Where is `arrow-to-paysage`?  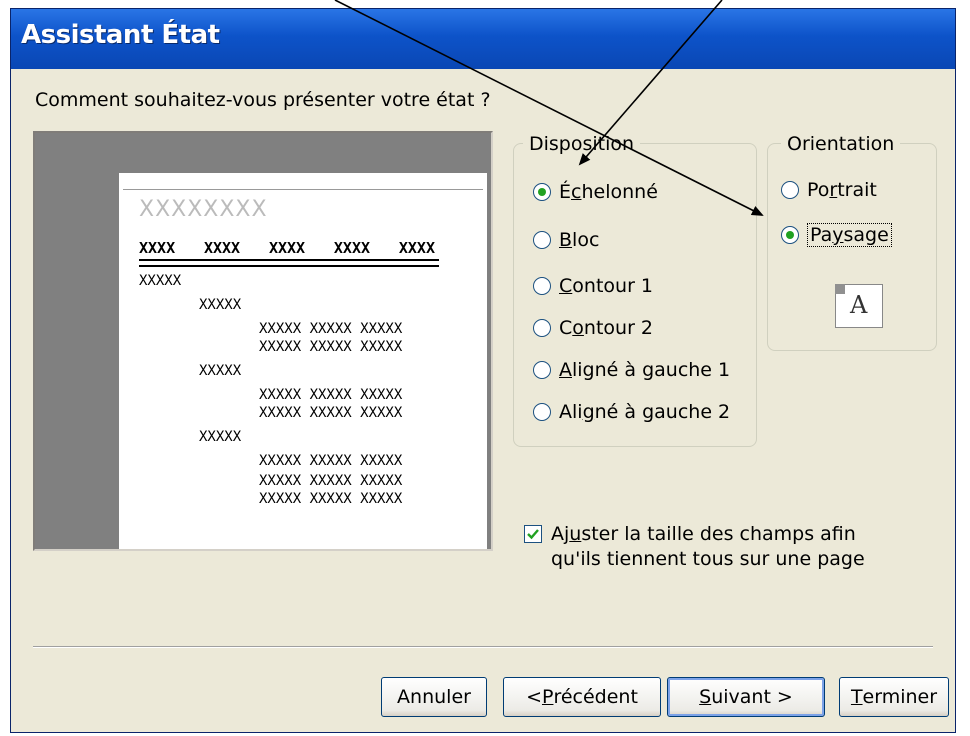 arrow-to-paysage is located at coordinates (549, 108).